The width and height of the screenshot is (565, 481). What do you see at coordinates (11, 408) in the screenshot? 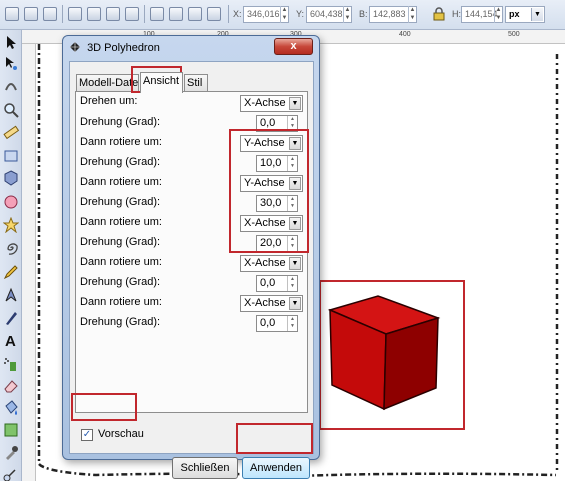
I see `bucket-tool-icon` at bounding box center [11, 408].